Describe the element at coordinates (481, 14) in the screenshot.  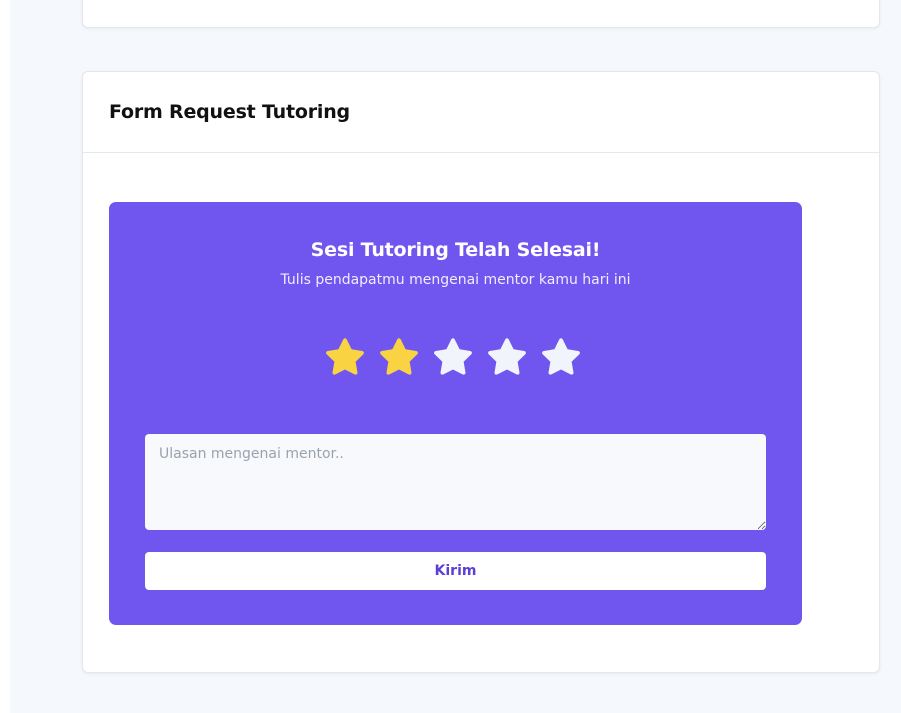
I see `previous-card` at that location.